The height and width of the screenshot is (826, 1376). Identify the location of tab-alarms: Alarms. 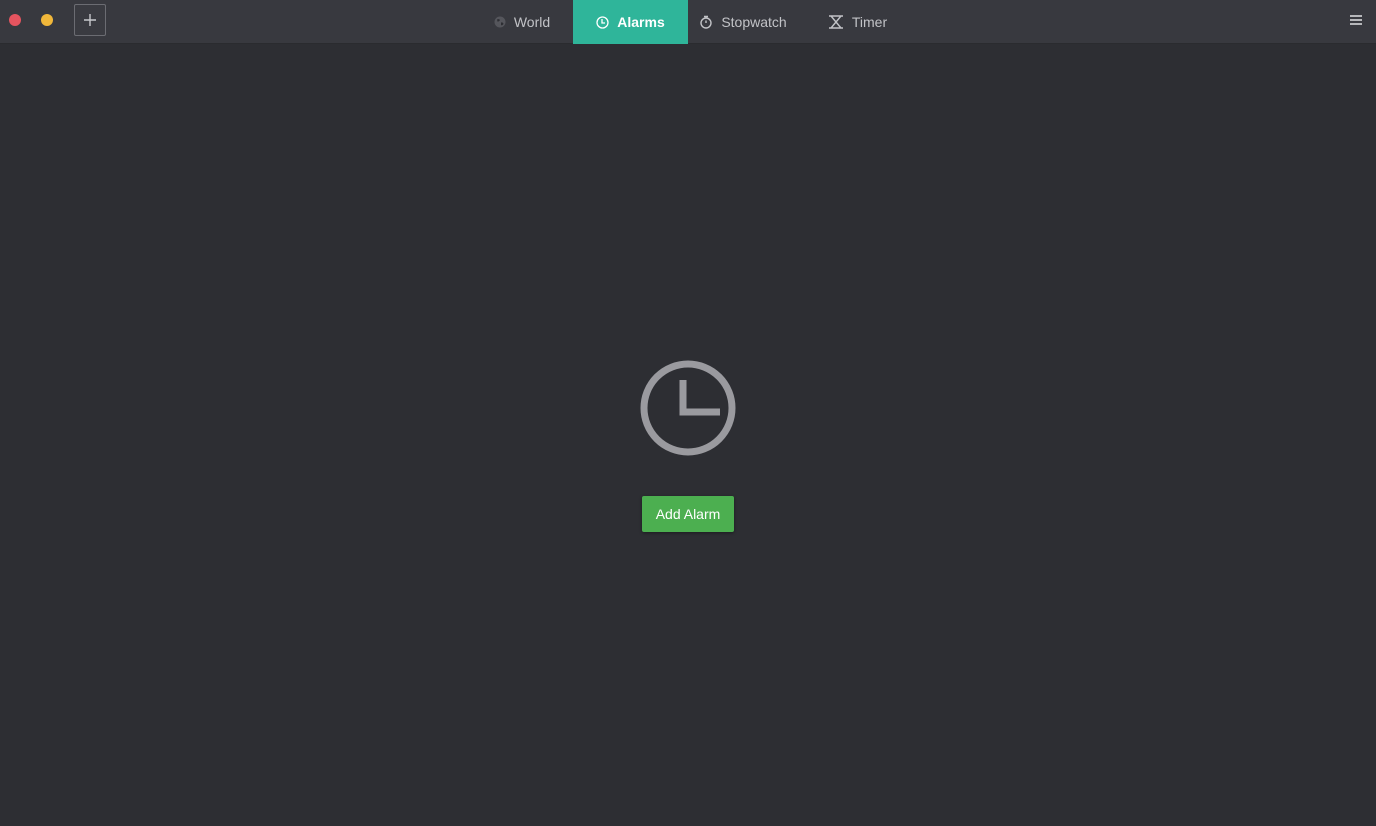
(630, 22).